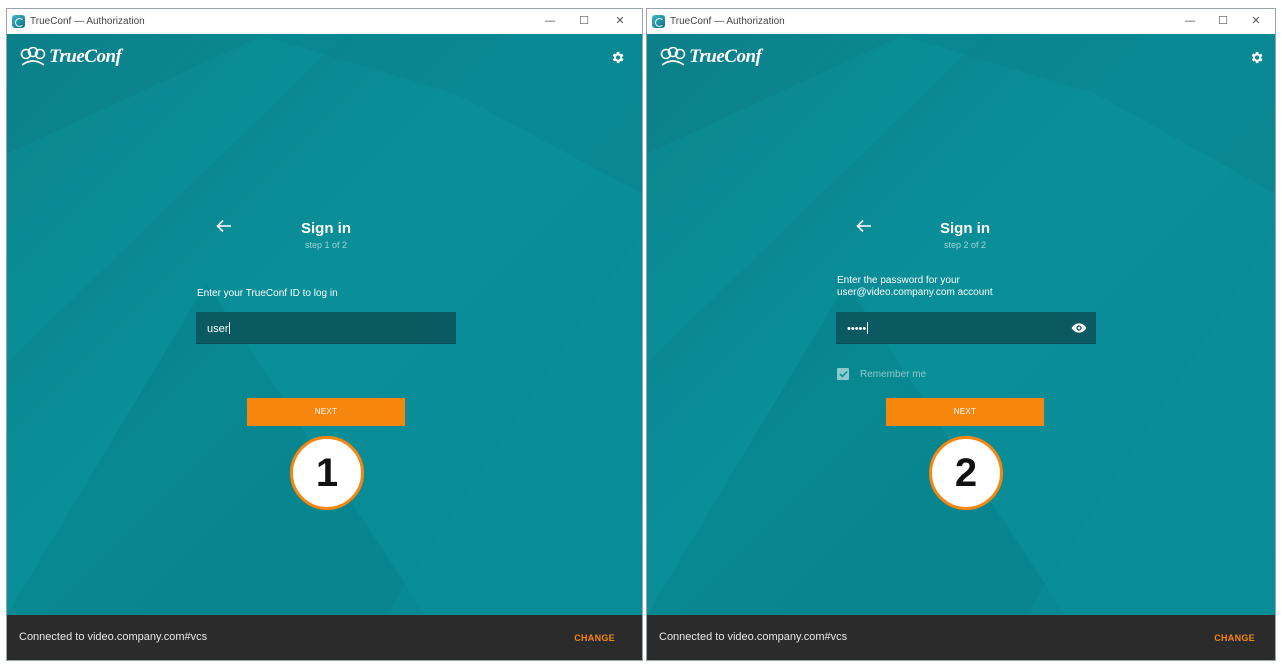 Image resolution: width=1282 pixels, height=668 pixels. Describe the element at coordinates (966, 473) in the screenshot. I see `step-number-badge: 2` at that location.